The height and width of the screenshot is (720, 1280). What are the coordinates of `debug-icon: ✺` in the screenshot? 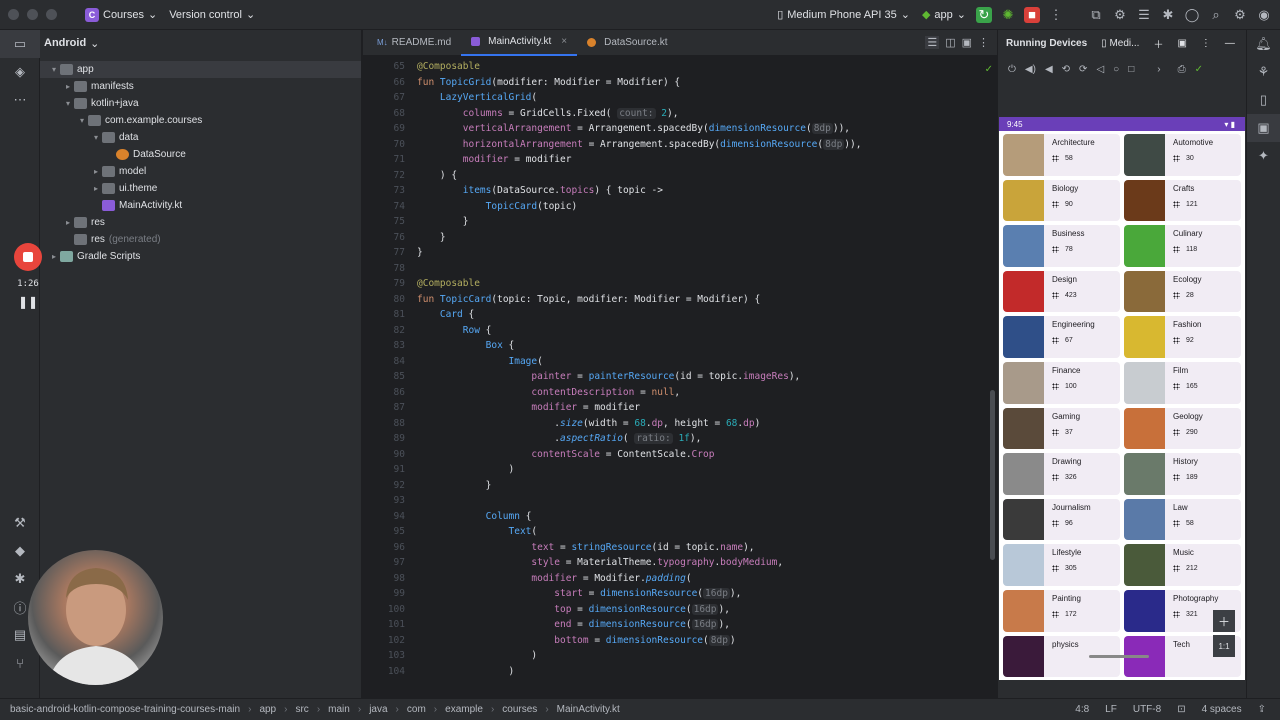 It's located at (1008, 15).